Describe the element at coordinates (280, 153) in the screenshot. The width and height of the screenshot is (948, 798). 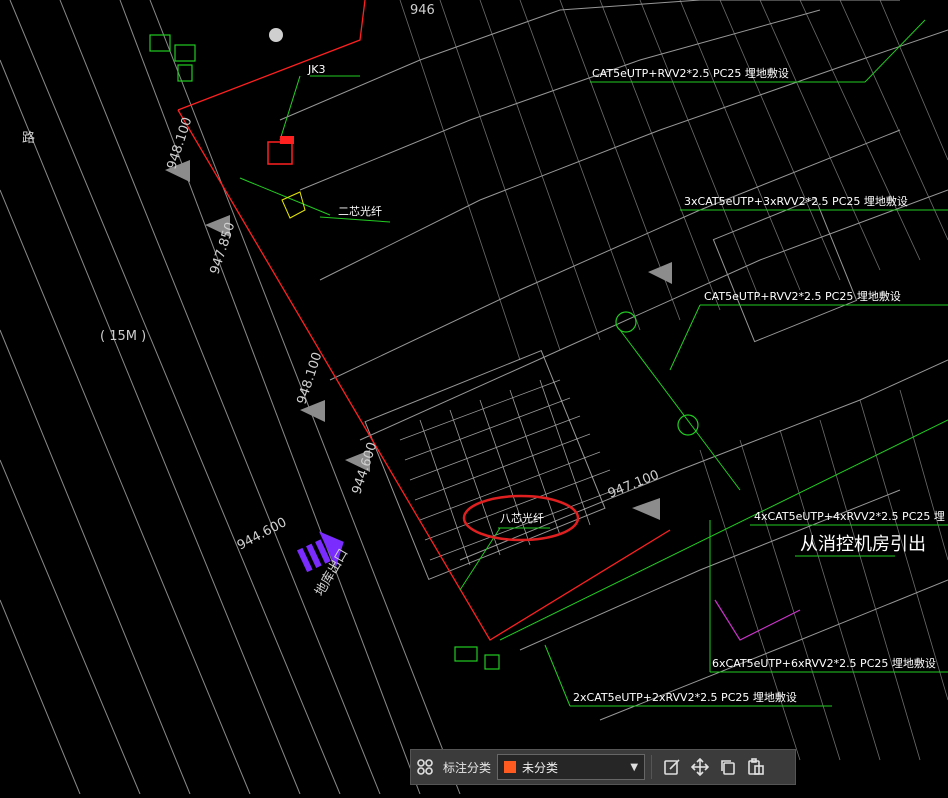
I see `jk3-box` at that location.